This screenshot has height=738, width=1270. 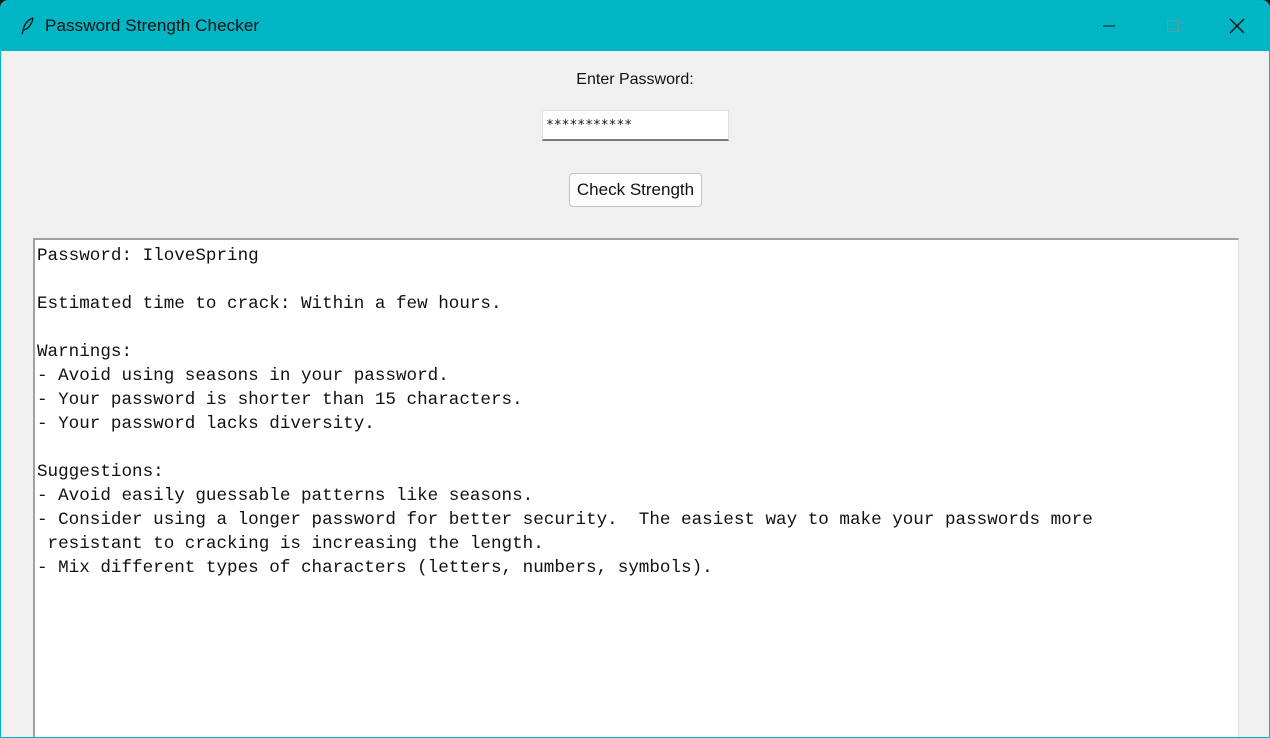 I want to click on window-controls, so click(x=1173, y=26).